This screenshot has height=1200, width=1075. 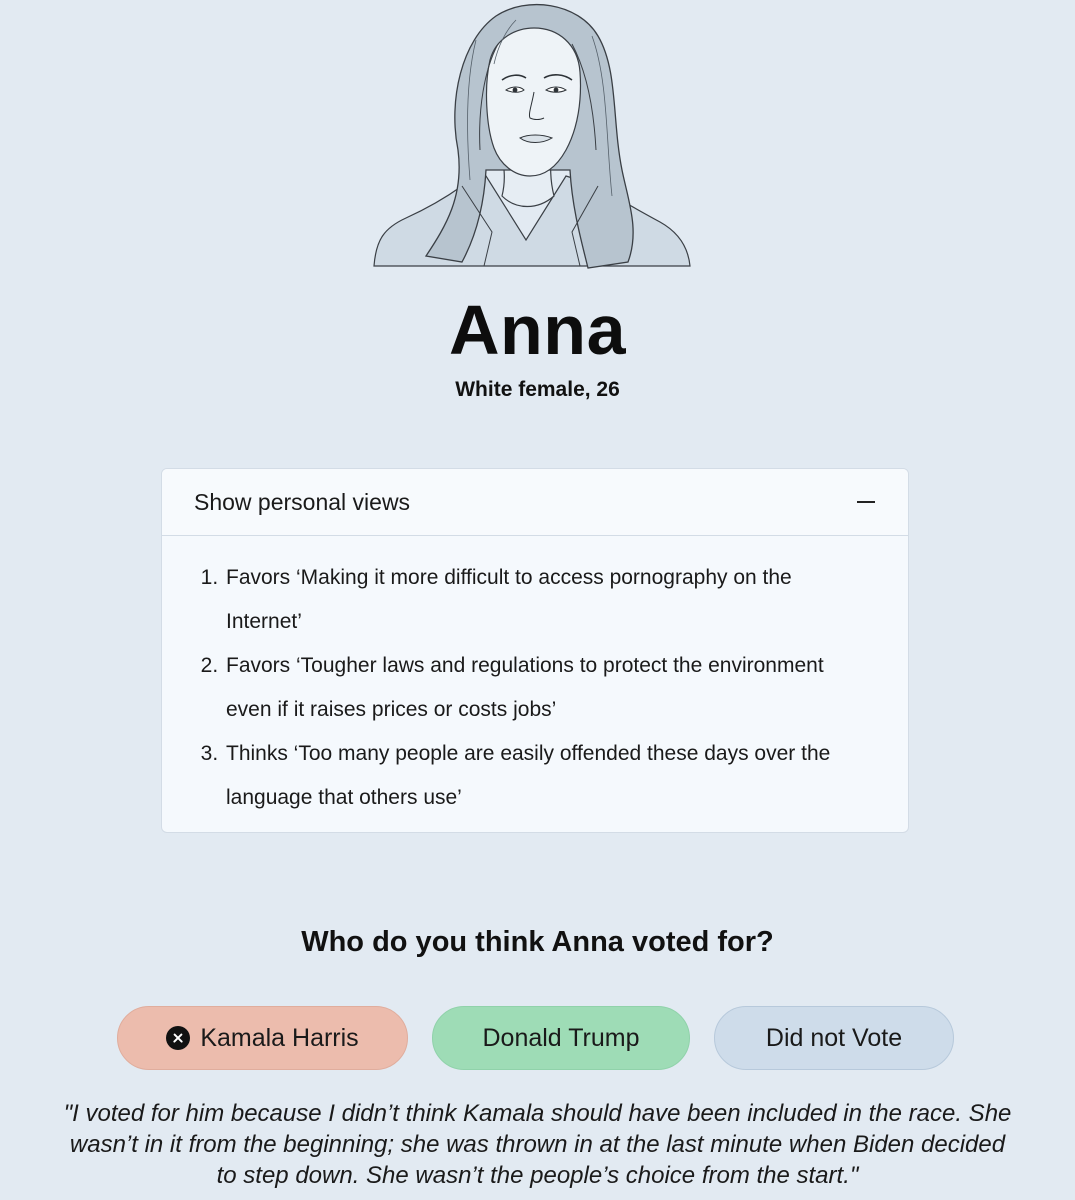 I want to click on vote-did-not-vote-button: Did not Vote, so click(x=834, y=1038).